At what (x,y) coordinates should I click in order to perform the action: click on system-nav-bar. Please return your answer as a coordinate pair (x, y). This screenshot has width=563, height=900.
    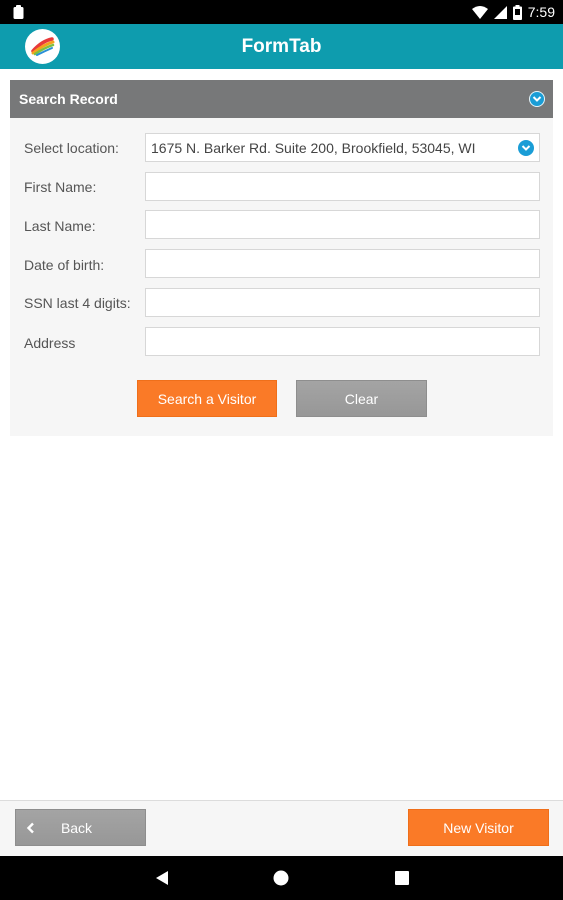
    Looking at the image, I should click on (281, 878).